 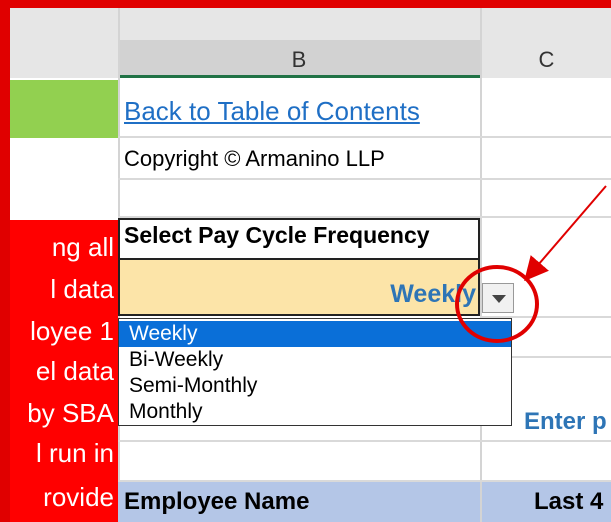 I want to click on enter-text-partial: Enter p, so click(x=565, y=421).